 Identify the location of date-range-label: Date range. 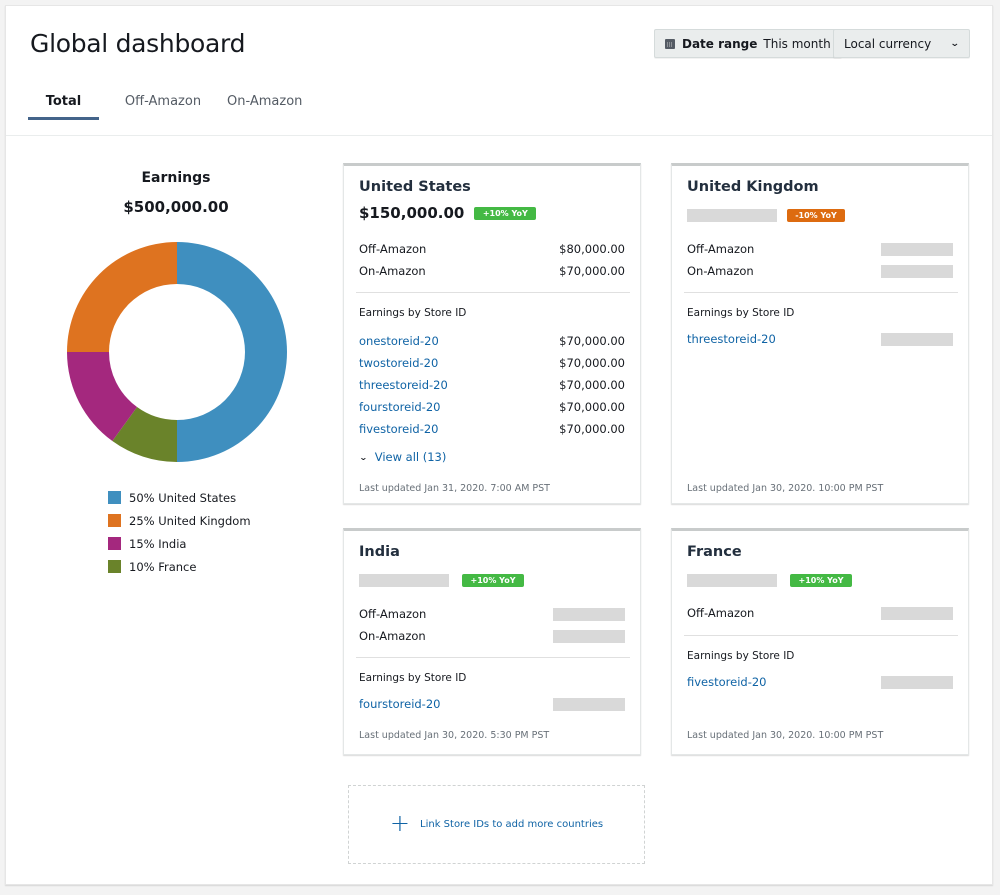
(720, 43).